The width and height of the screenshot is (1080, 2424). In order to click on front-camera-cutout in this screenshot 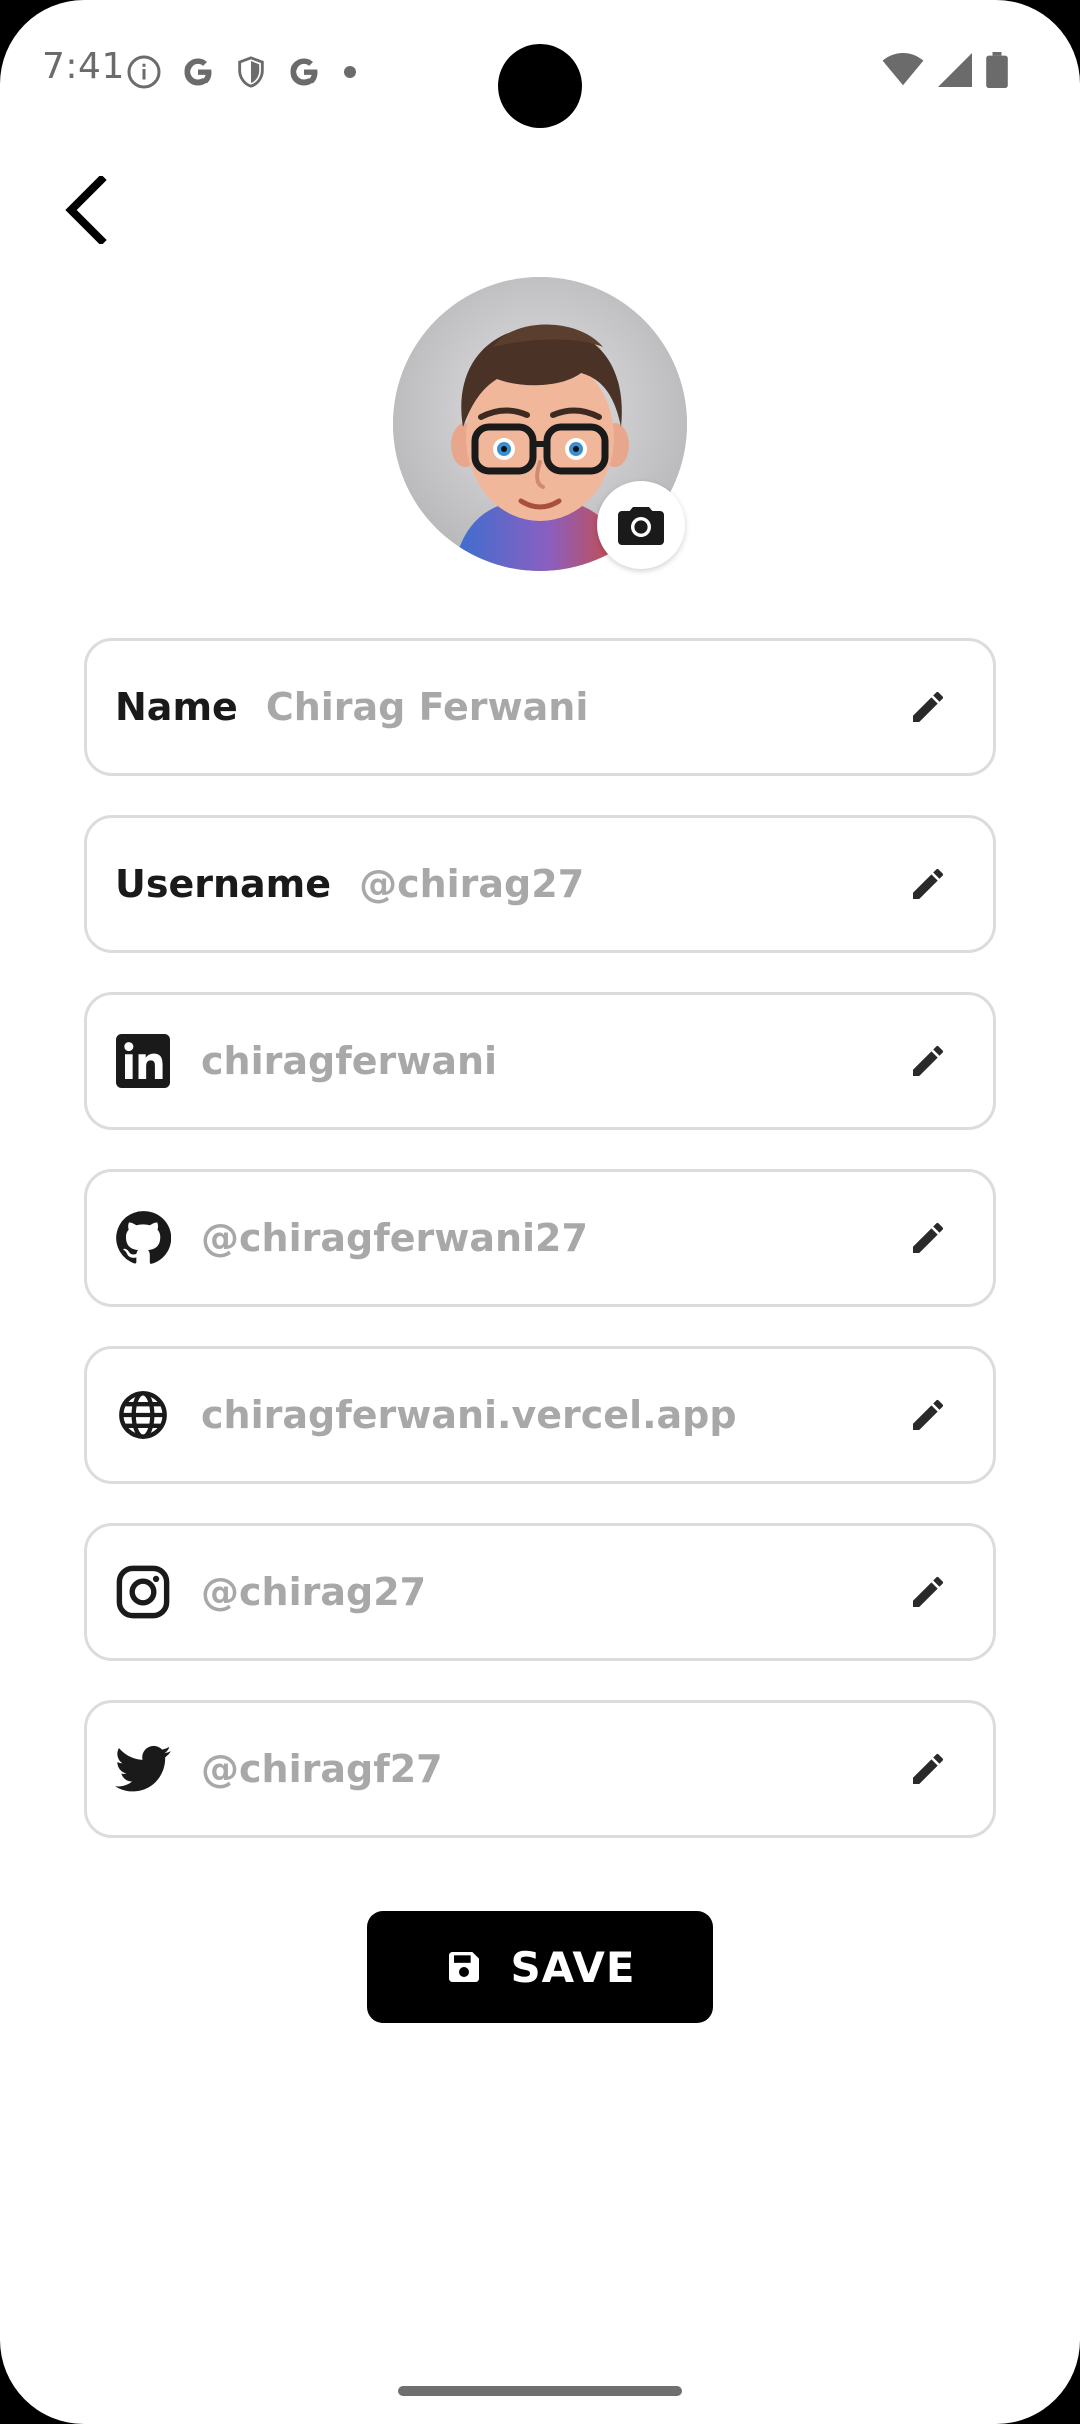, I will do `click(540, 86)`.